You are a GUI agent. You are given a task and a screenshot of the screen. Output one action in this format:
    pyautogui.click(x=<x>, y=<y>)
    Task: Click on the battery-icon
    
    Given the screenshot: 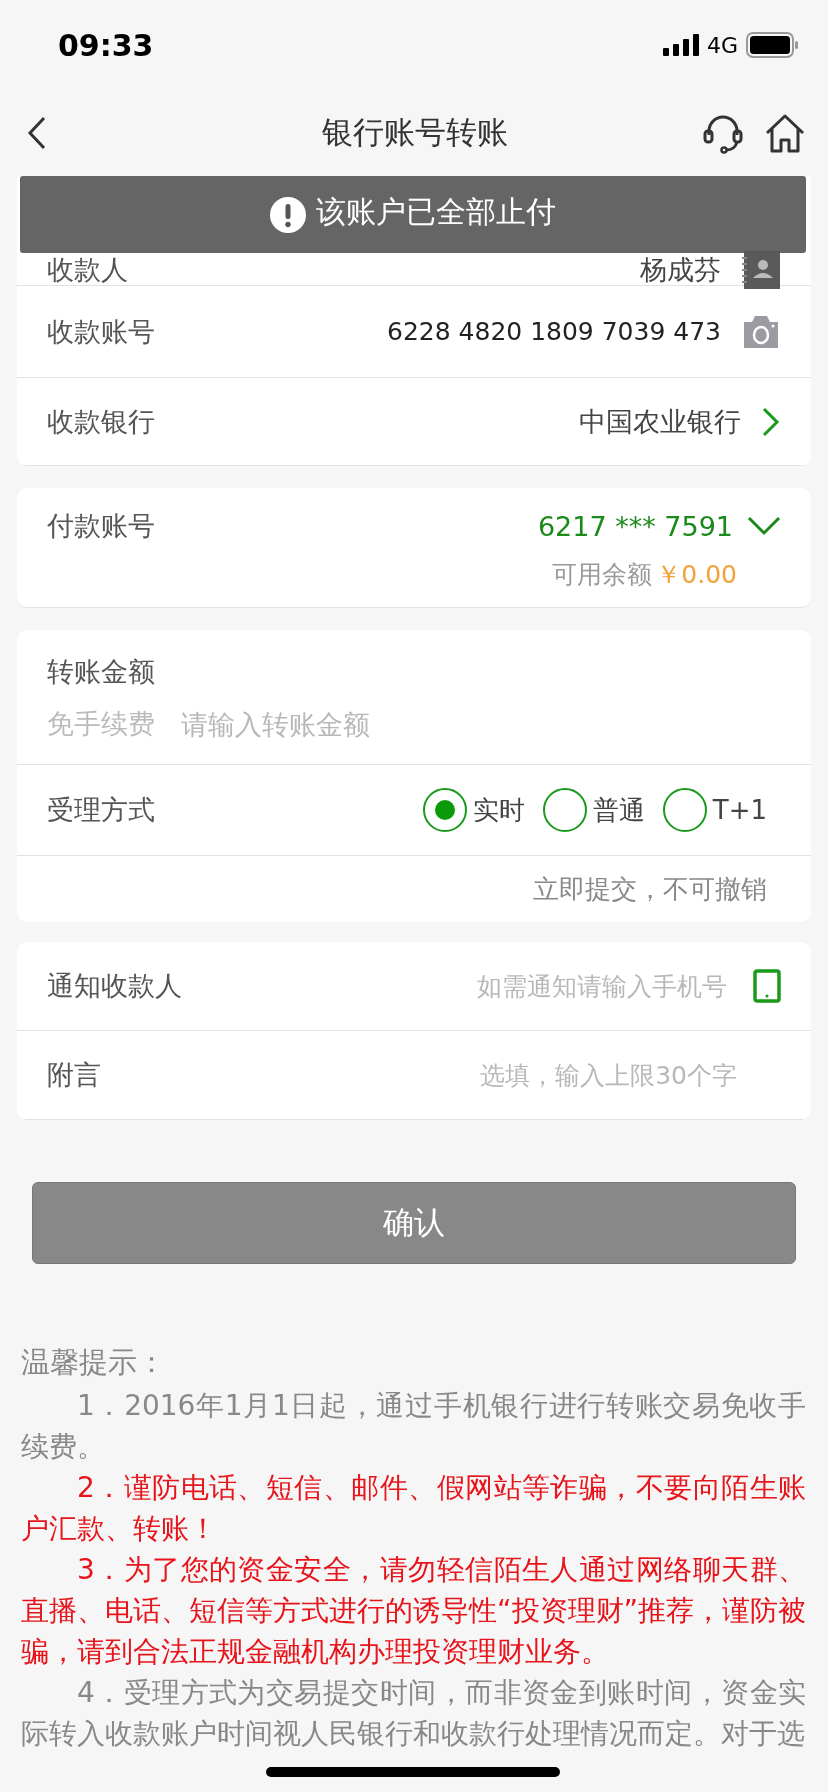 What is the action you would take?
    pyautogui.click(x=773, y=45)
    